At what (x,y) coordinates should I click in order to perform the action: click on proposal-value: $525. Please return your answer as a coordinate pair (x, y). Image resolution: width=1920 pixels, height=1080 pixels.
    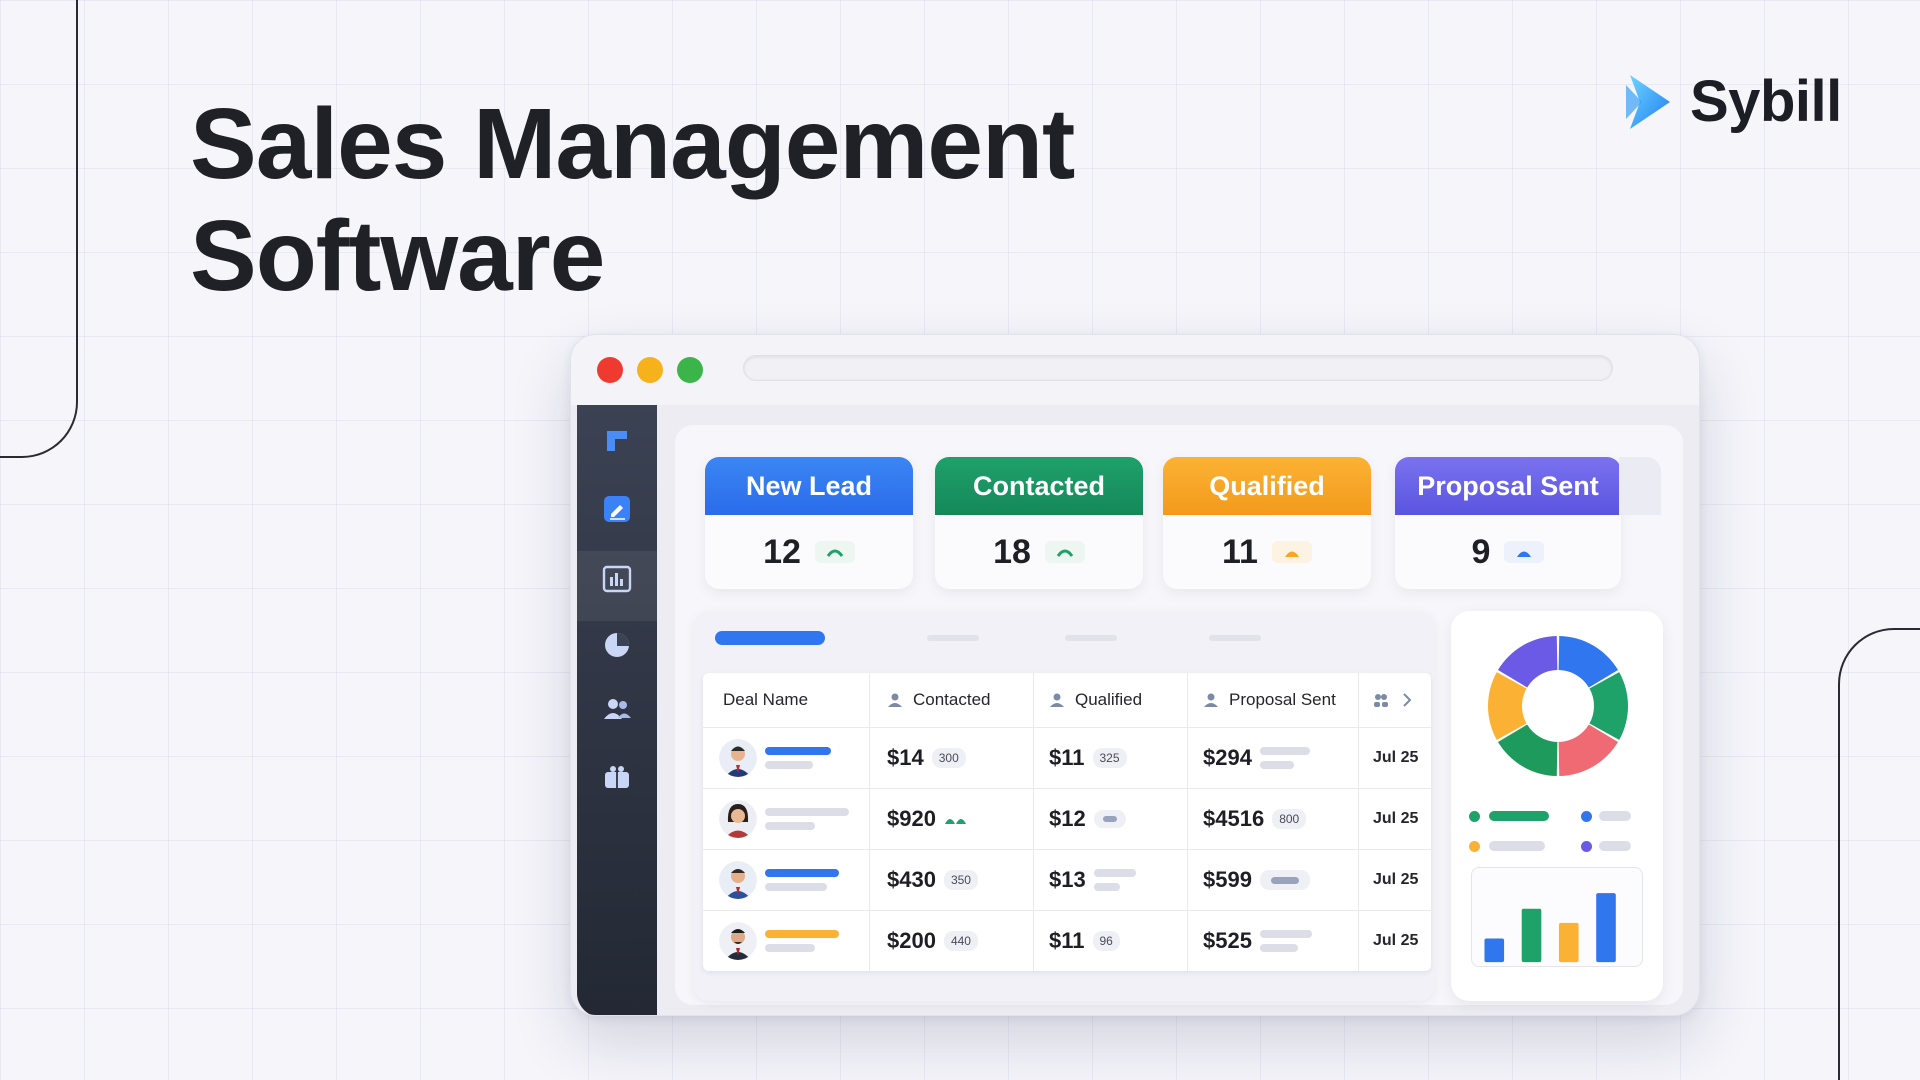
    Looking at the image, I should click on (1227, 940).